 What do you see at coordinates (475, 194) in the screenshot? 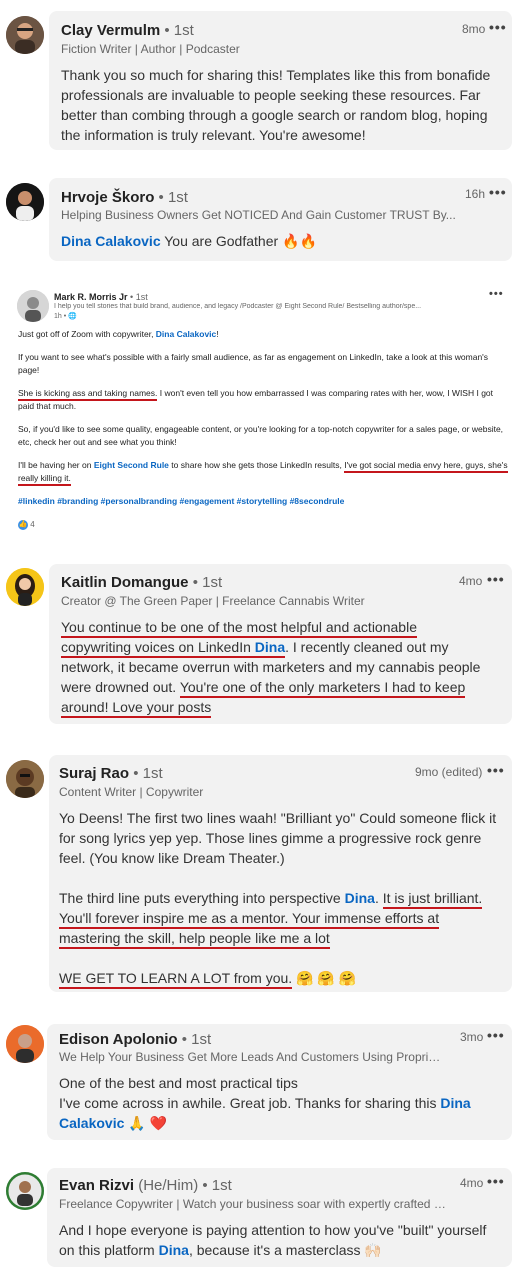
I see `comment-time: 16h` at bounding box center [475, 194].